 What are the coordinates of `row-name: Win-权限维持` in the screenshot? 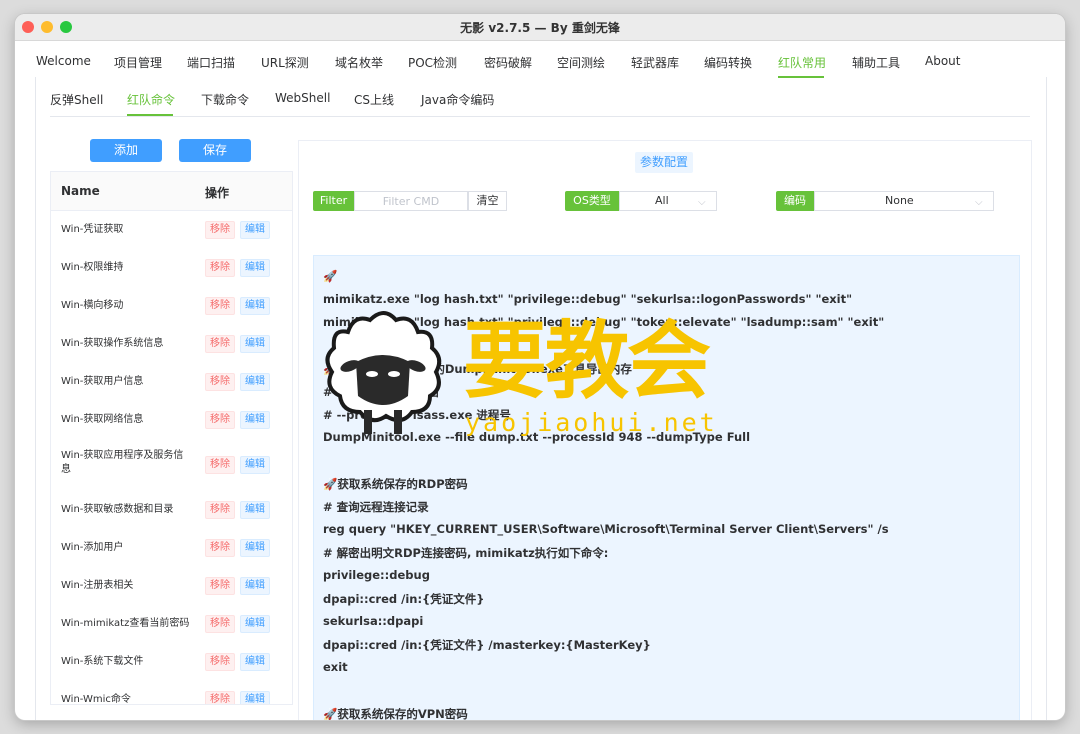 It's located at (92, 267).